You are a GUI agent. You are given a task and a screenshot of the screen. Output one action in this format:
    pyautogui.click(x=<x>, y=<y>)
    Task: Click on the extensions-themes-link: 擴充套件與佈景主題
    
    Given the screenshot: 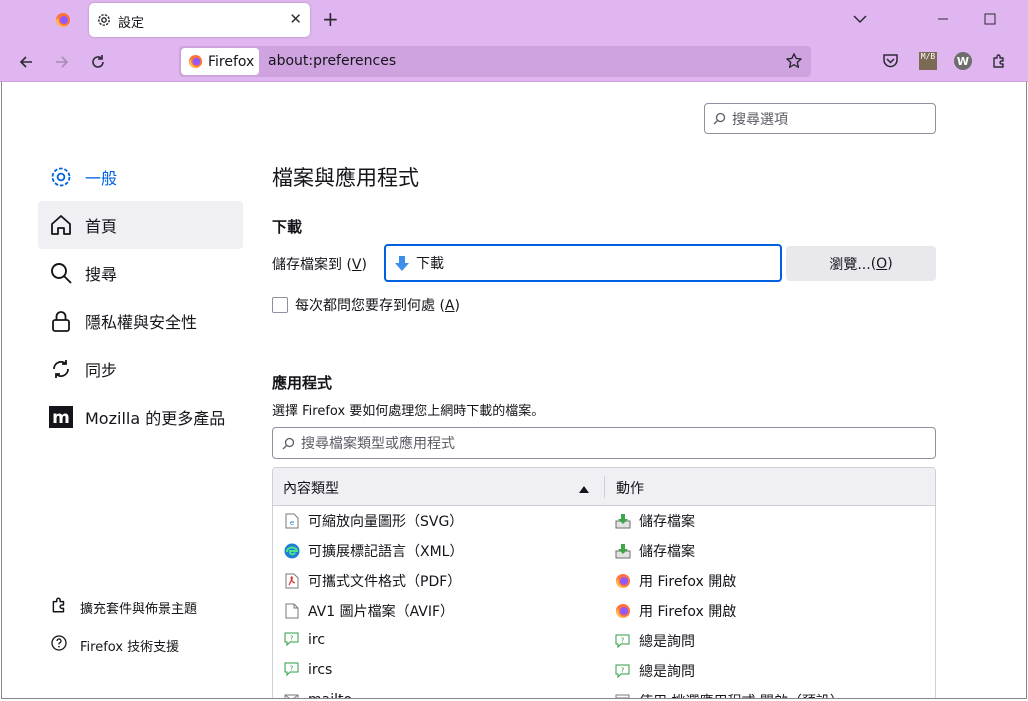 What is the action you would take?
    pyautogui.click(x=123, y=607)
    